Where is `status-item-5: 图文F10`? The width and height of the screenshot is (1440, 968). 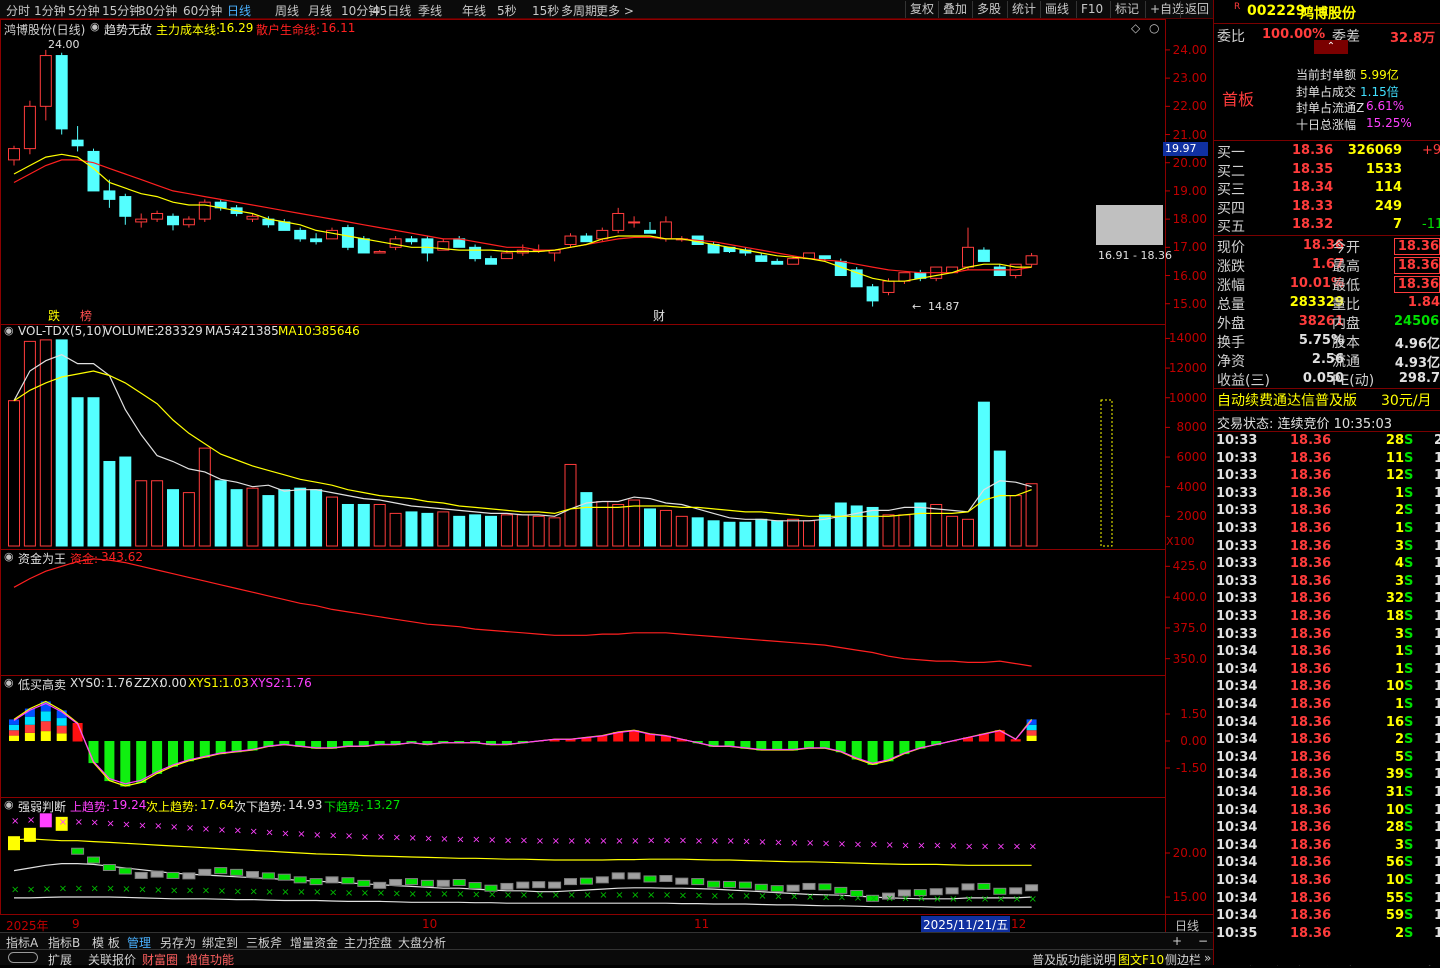 status-item-5: 图文F10 is located at coordinates (1141, 959).